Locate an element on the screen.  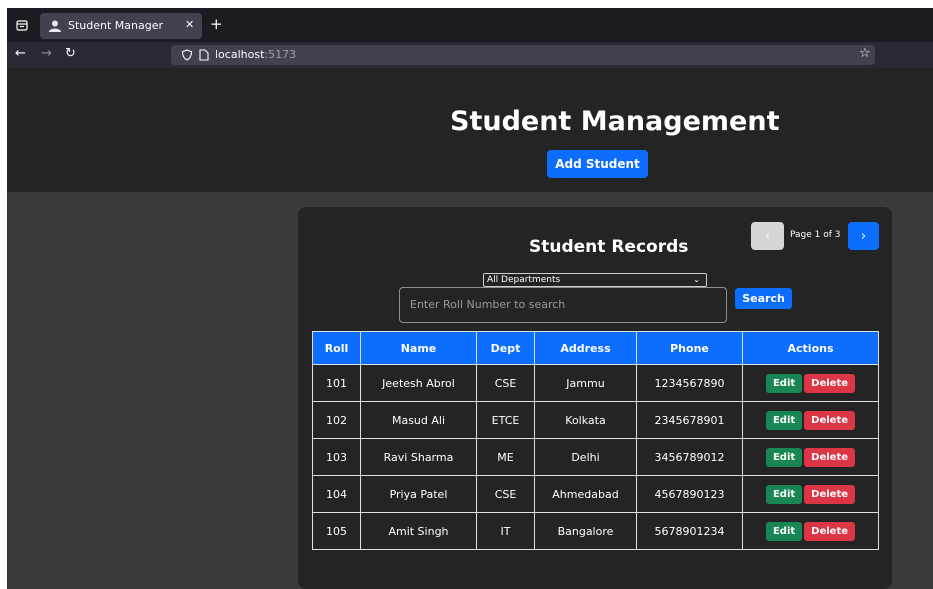
cell-name: Jeetesh Abrol is located at coordinates (418, 383).